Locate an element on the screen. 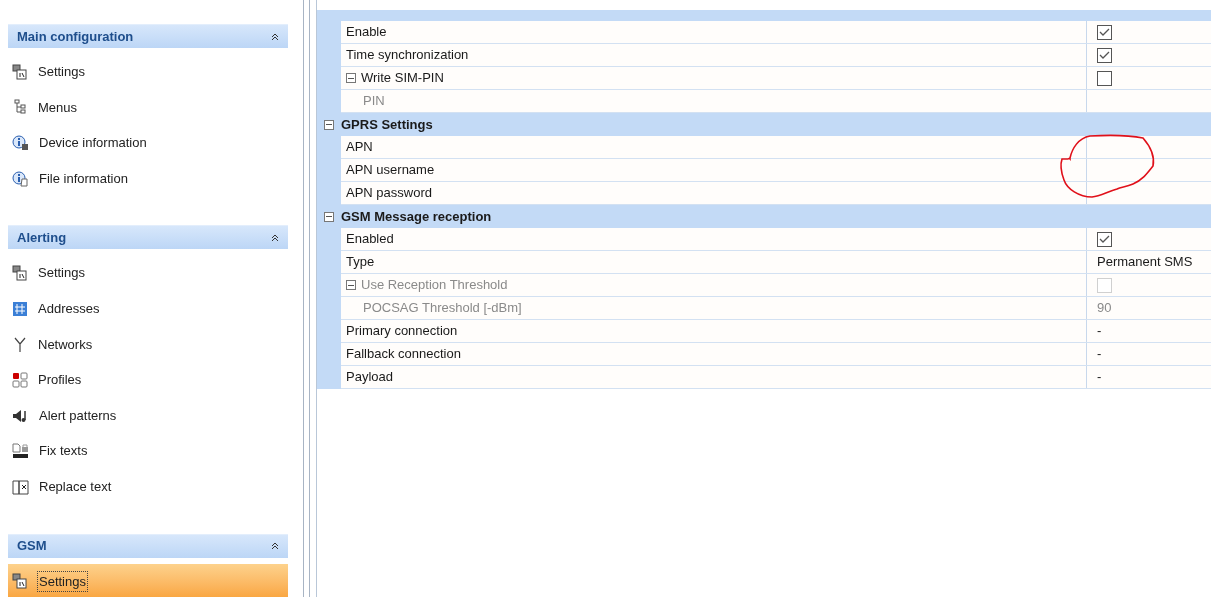  property-label: APN password is located at coordinates (389, 193).